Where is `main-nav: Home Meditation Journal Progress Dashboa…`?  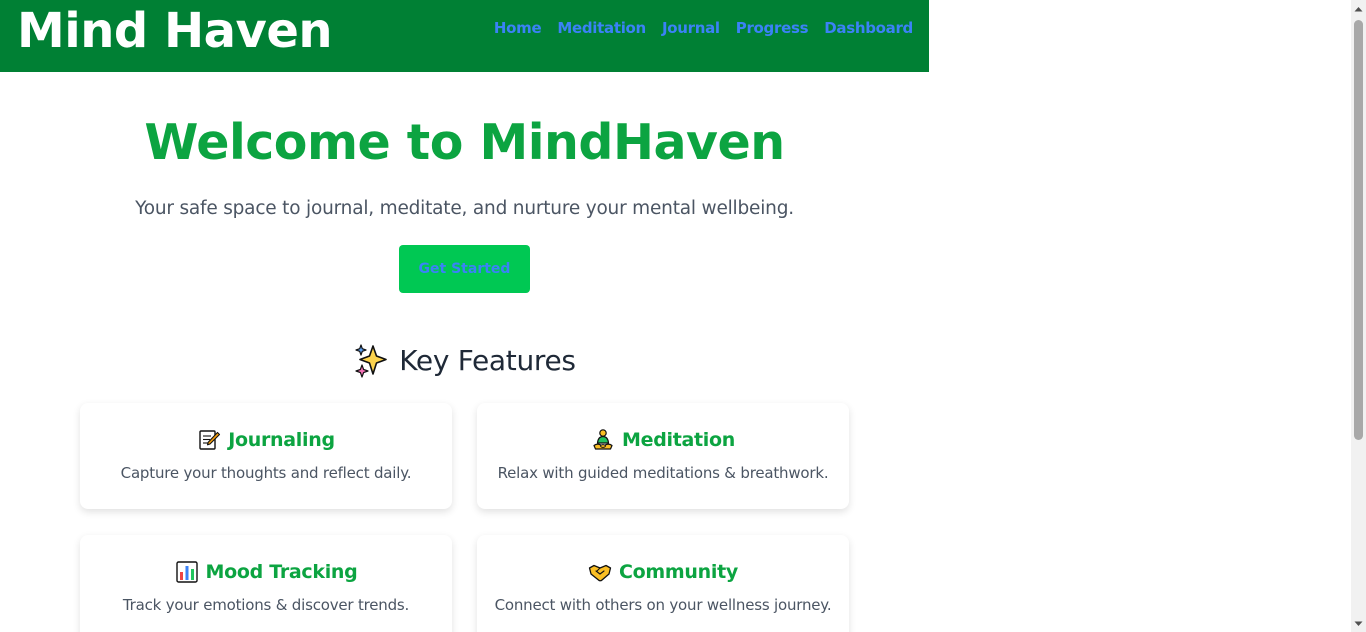
main-nav: Home Meditation Journal Progress Dashboa… is located at coordinates (703, 28).